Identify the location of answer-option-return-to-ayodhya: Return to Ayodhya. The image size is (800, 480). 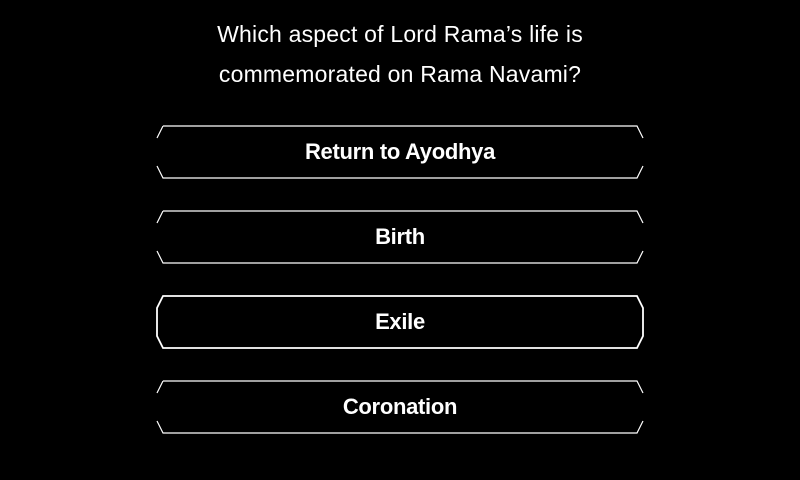
(400, 152).